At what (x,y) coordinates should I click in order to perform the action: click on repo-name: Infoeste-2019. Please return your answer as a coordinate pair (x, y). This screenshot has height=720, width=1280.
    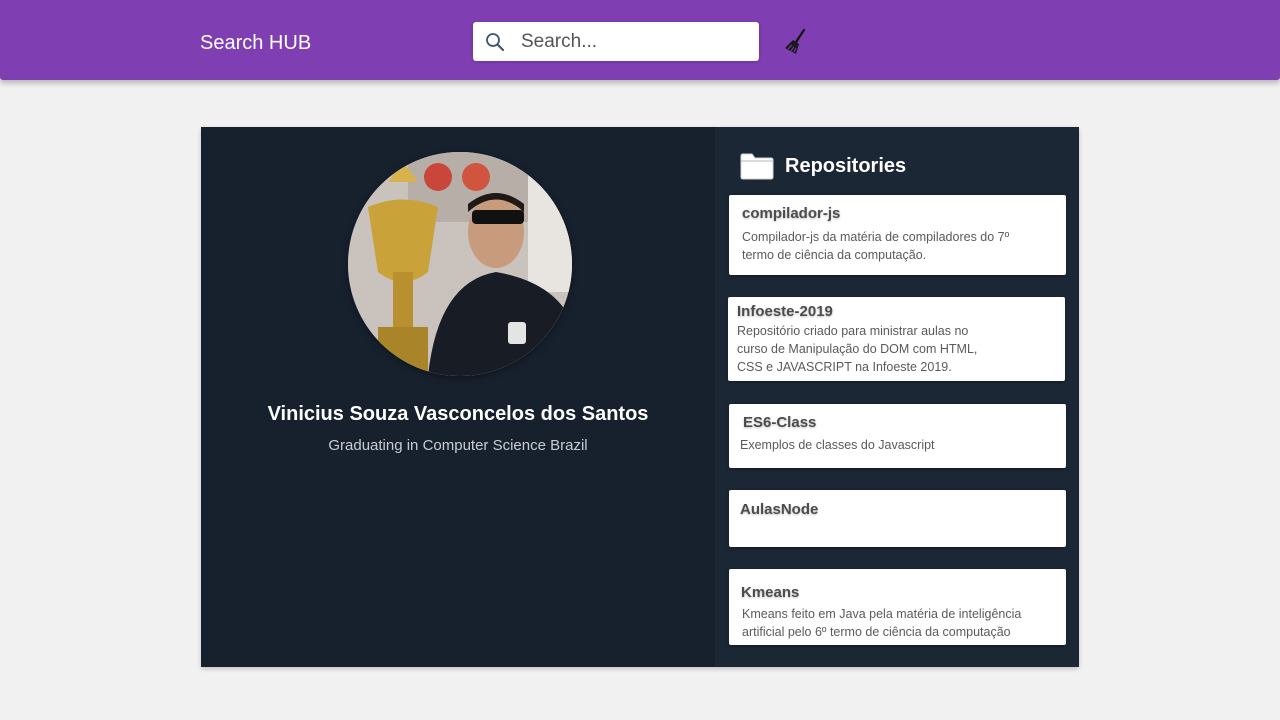
    Looking at the image, I should click on (785, 311).